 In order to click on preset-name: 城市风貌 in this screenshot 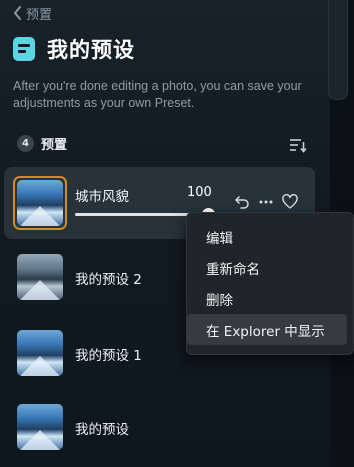, I will do `click(102, 197)`.